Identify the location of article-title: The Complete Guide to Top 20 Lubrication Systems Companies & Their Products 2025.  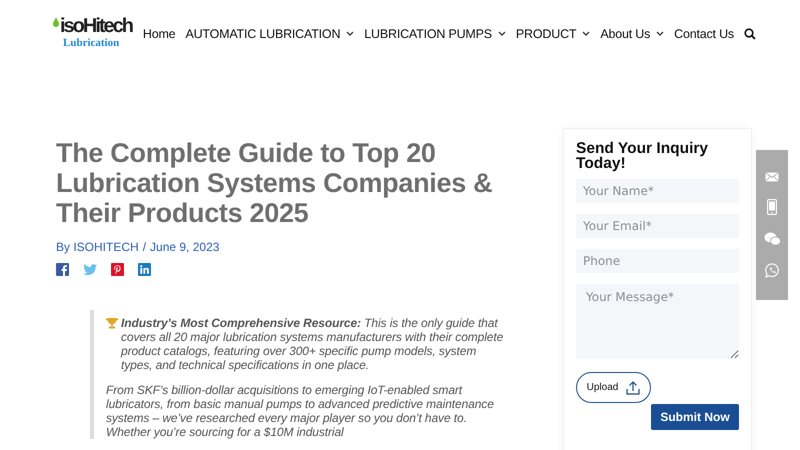
(275, 183).